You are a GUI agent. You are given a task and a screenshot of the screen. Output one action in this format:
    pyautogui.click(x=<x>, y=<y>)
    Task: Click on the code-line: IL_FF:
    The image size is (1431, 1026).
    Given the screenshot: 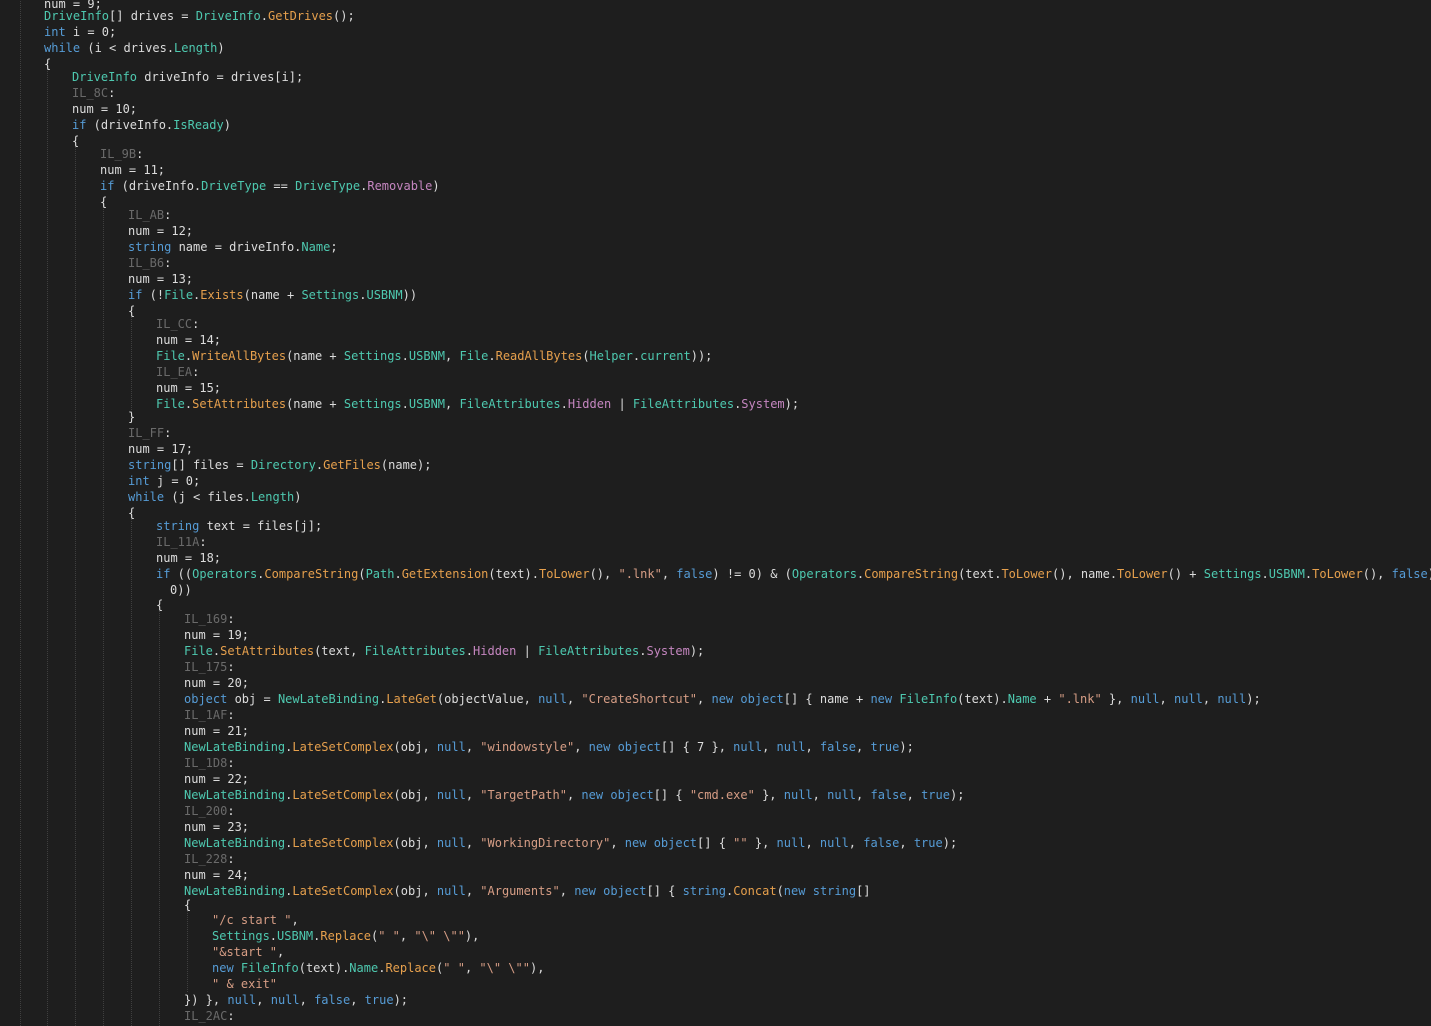 What is the action you would take?
    pyautogui.click(x=149, y=433)
    